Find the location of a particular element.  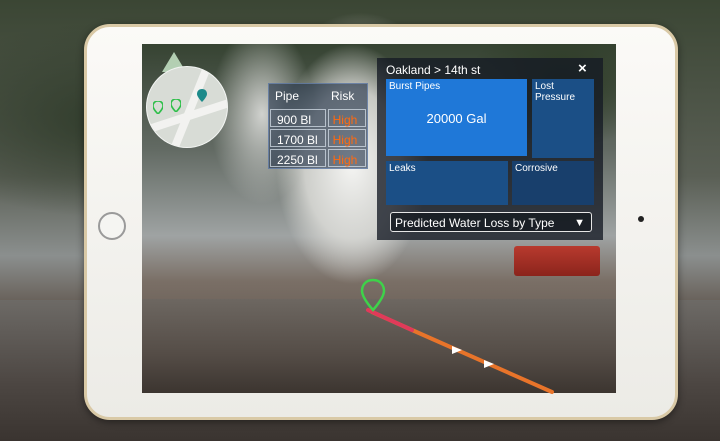

tile-burst-pipes: Burst Pipes 20000 Gal is located at coordinates (456, 117).